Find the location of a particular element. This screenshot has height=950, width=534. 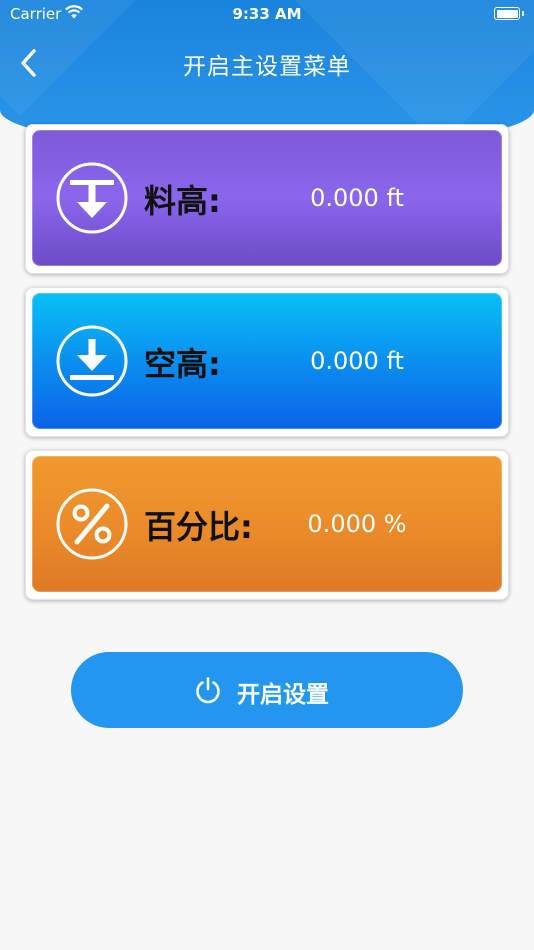

empty-height-value: 0.000 ft is located at coordinates (357, 361).